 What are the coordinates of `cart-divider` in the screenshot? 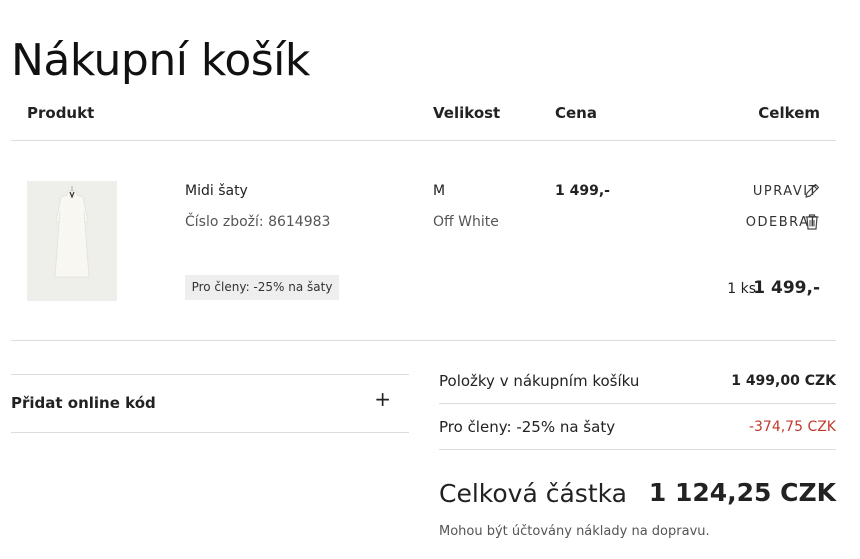 It's located at (423, 340).